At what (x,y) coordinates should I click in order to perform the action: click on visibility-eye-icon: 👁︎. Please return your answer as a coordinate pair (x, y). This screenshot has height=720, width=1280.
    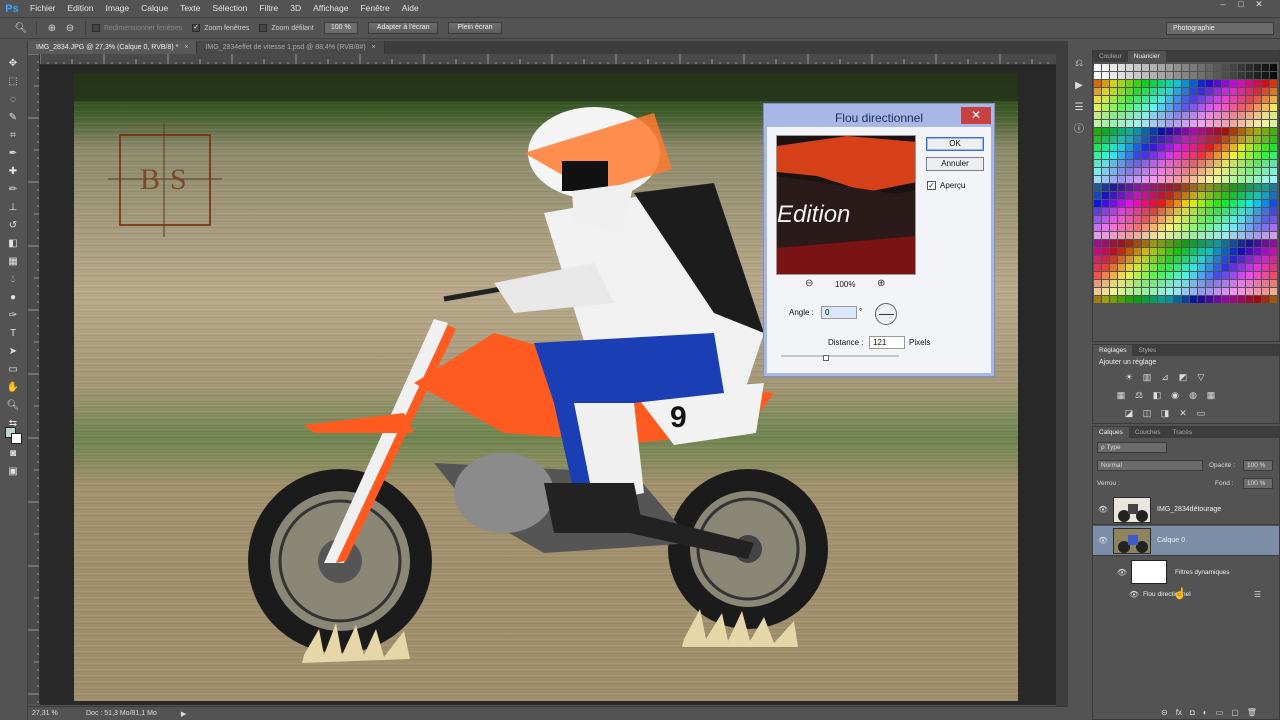
    Looking at the image, I should click on (1103, 509).